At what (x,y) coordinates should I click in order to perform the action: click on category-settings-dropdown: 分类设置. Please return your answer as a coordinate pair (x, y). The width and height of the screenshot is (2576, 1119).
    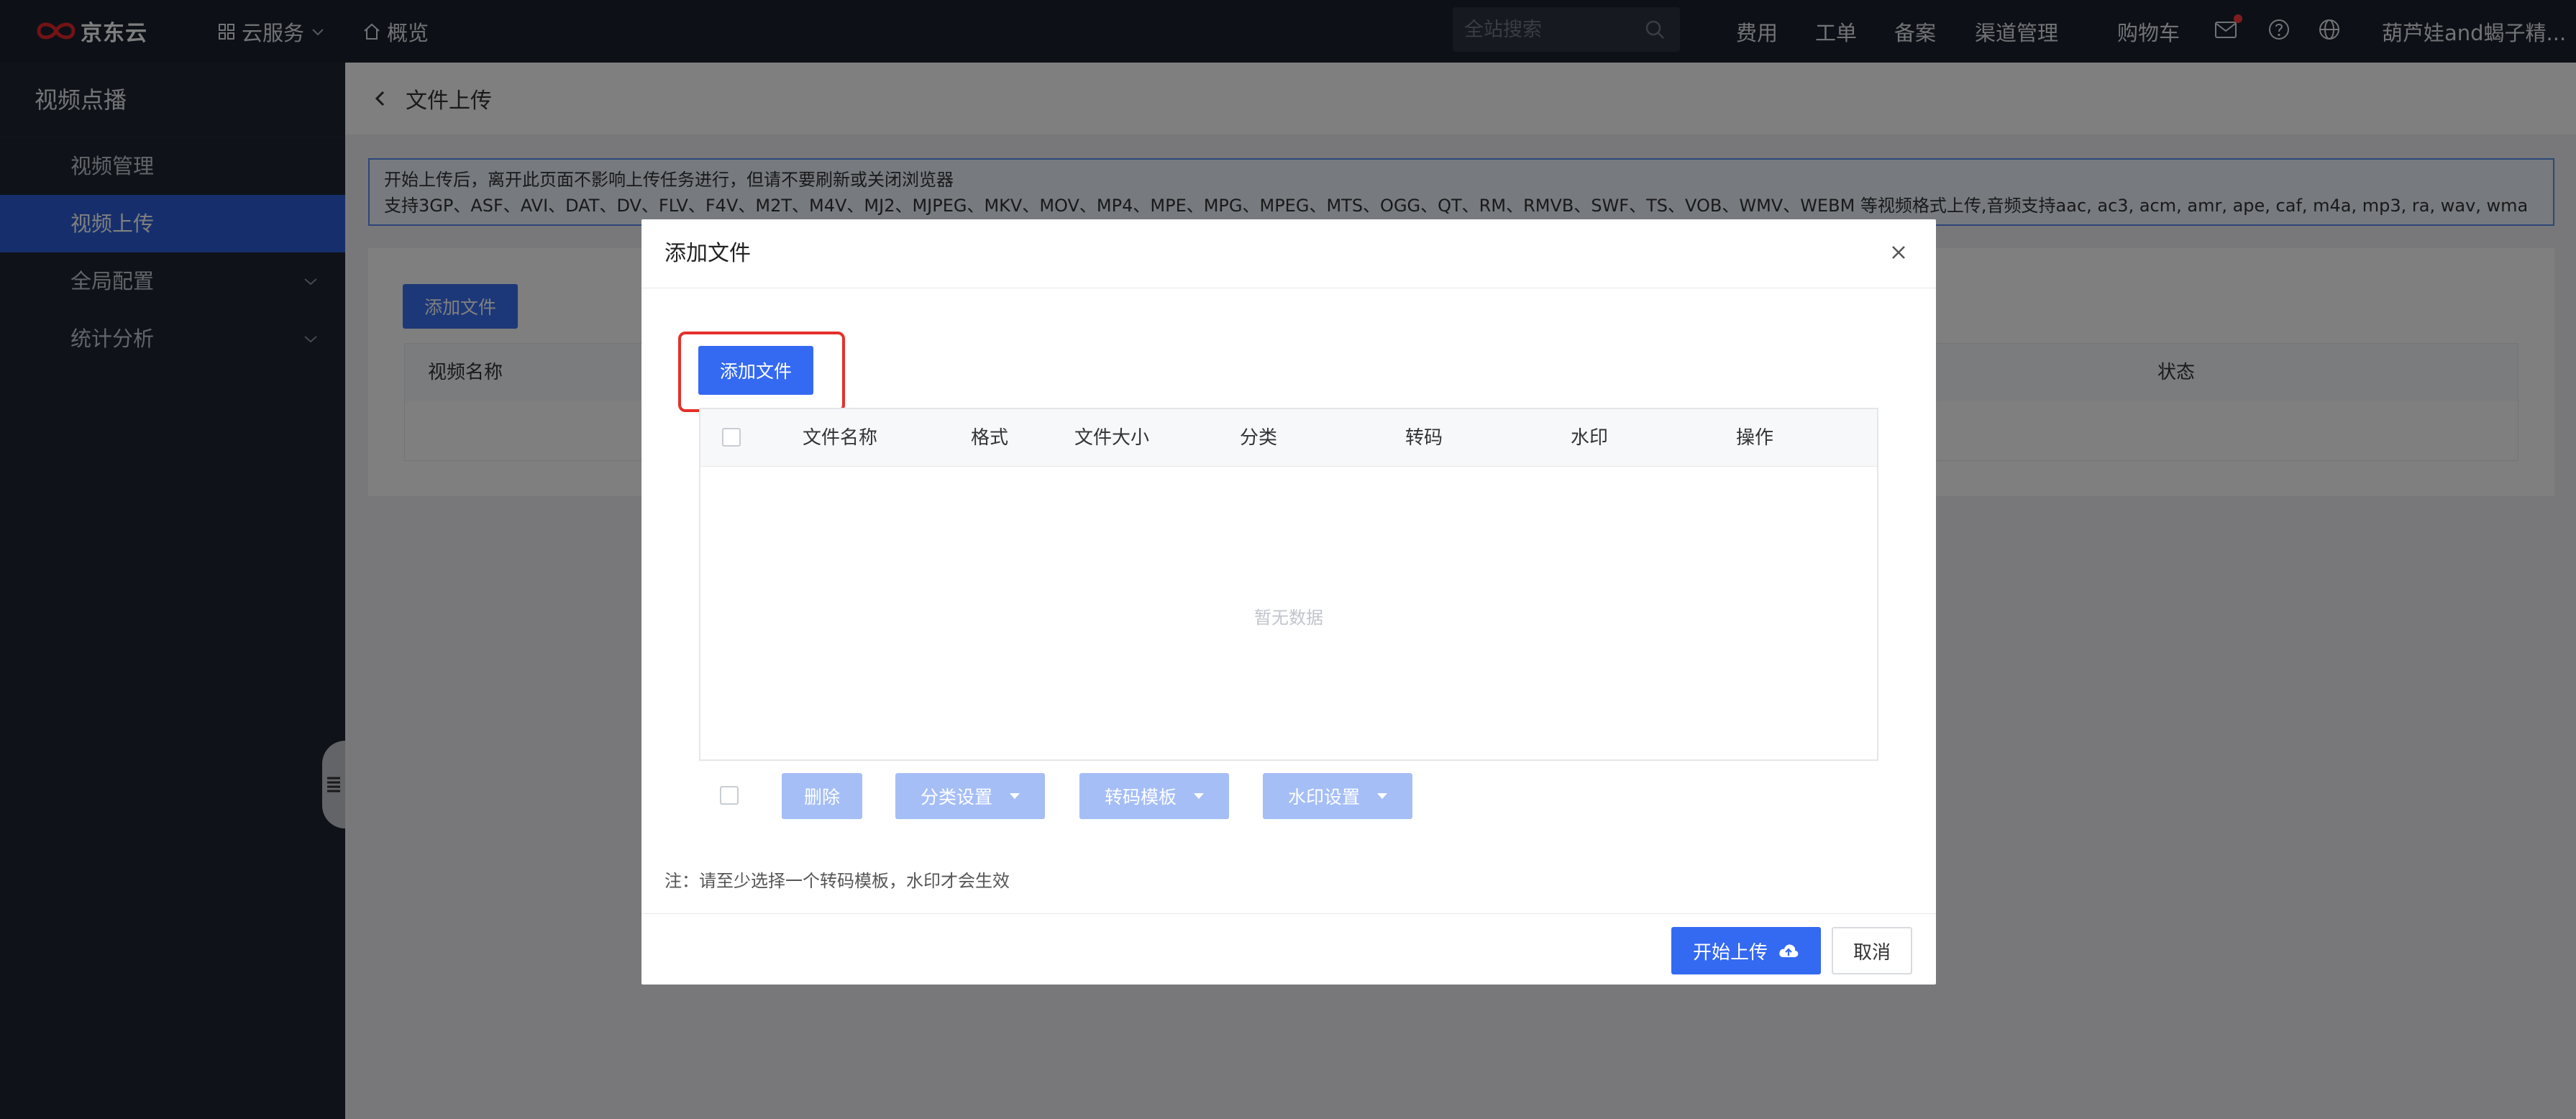
    Looking at the image, I should click on (970, 796).